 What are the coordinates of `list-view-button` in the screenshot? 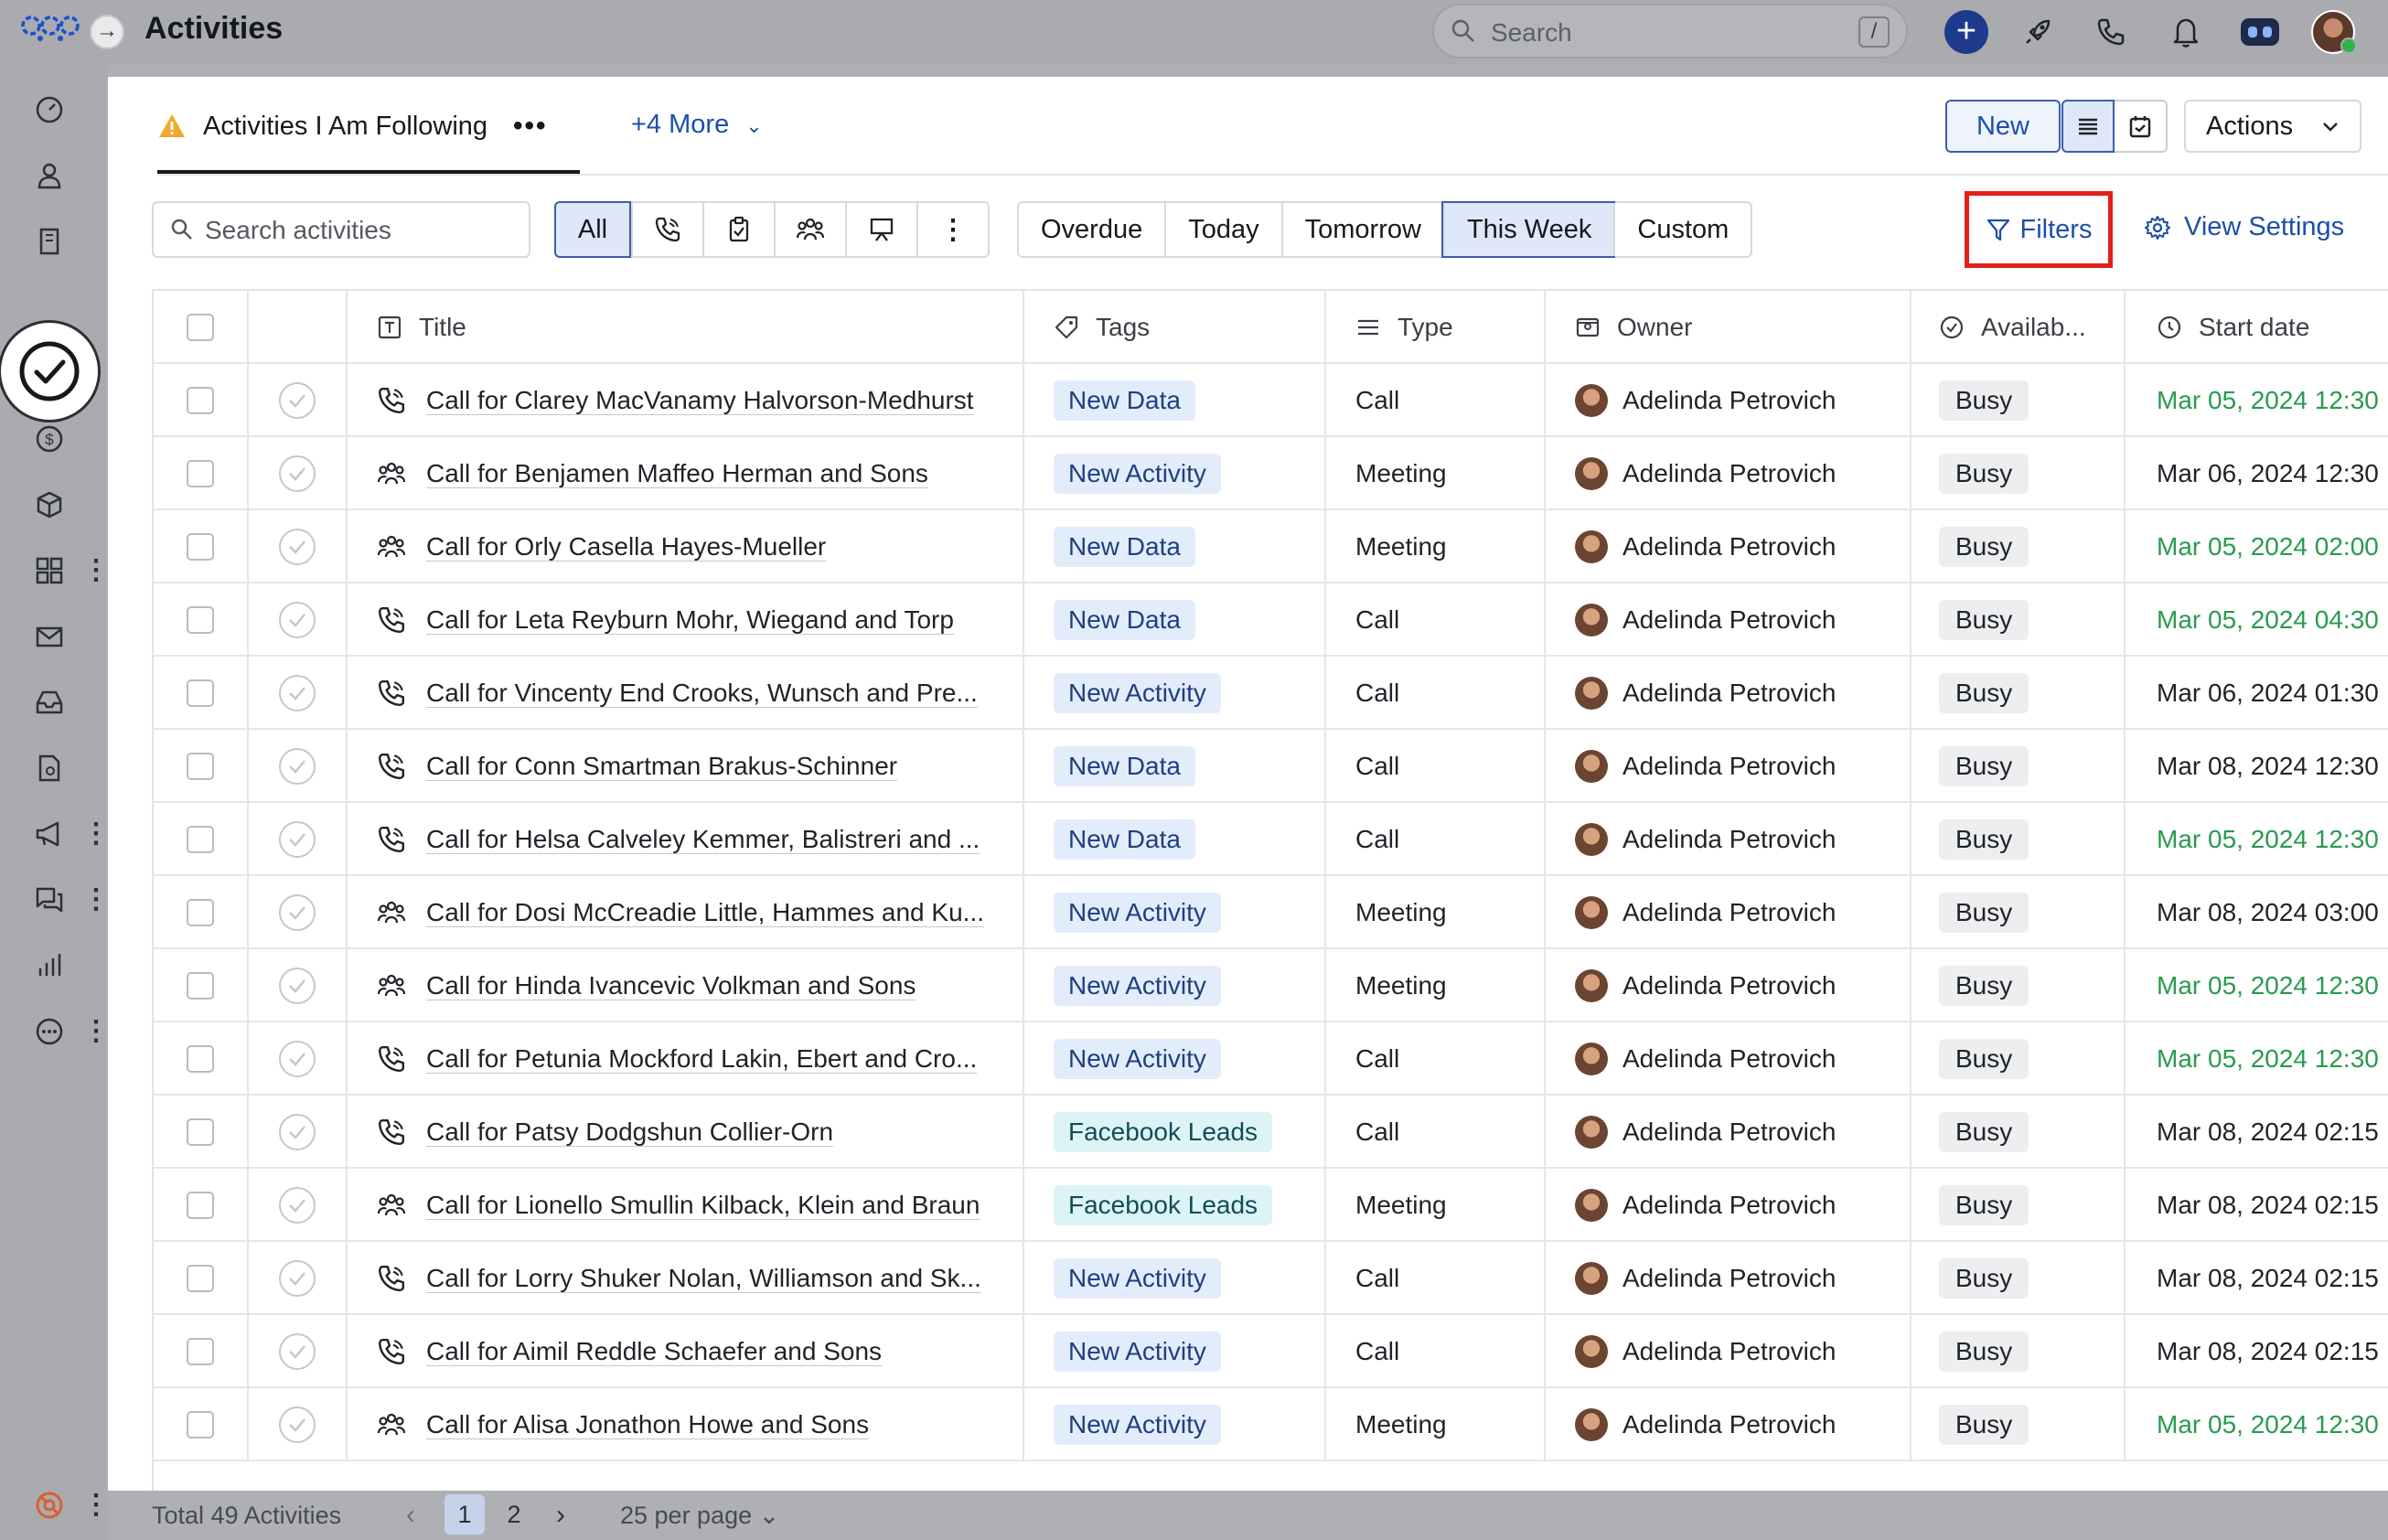 It's located at (2088, 126).